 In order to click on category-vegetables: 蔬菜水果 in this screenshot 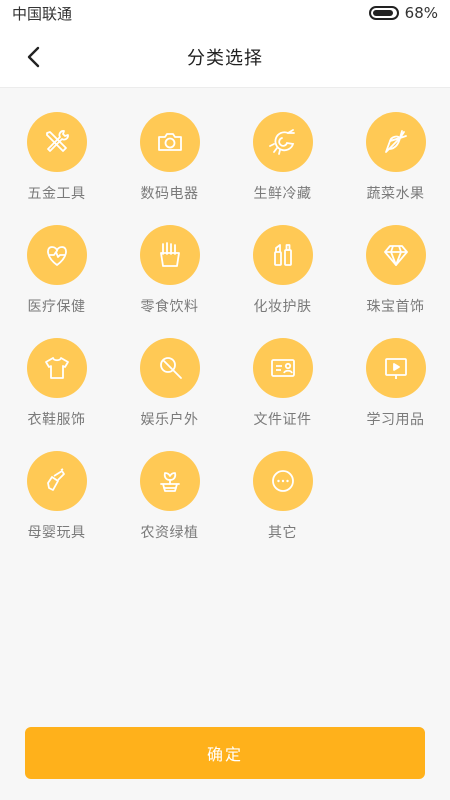, I will do `click(394, 161)`.